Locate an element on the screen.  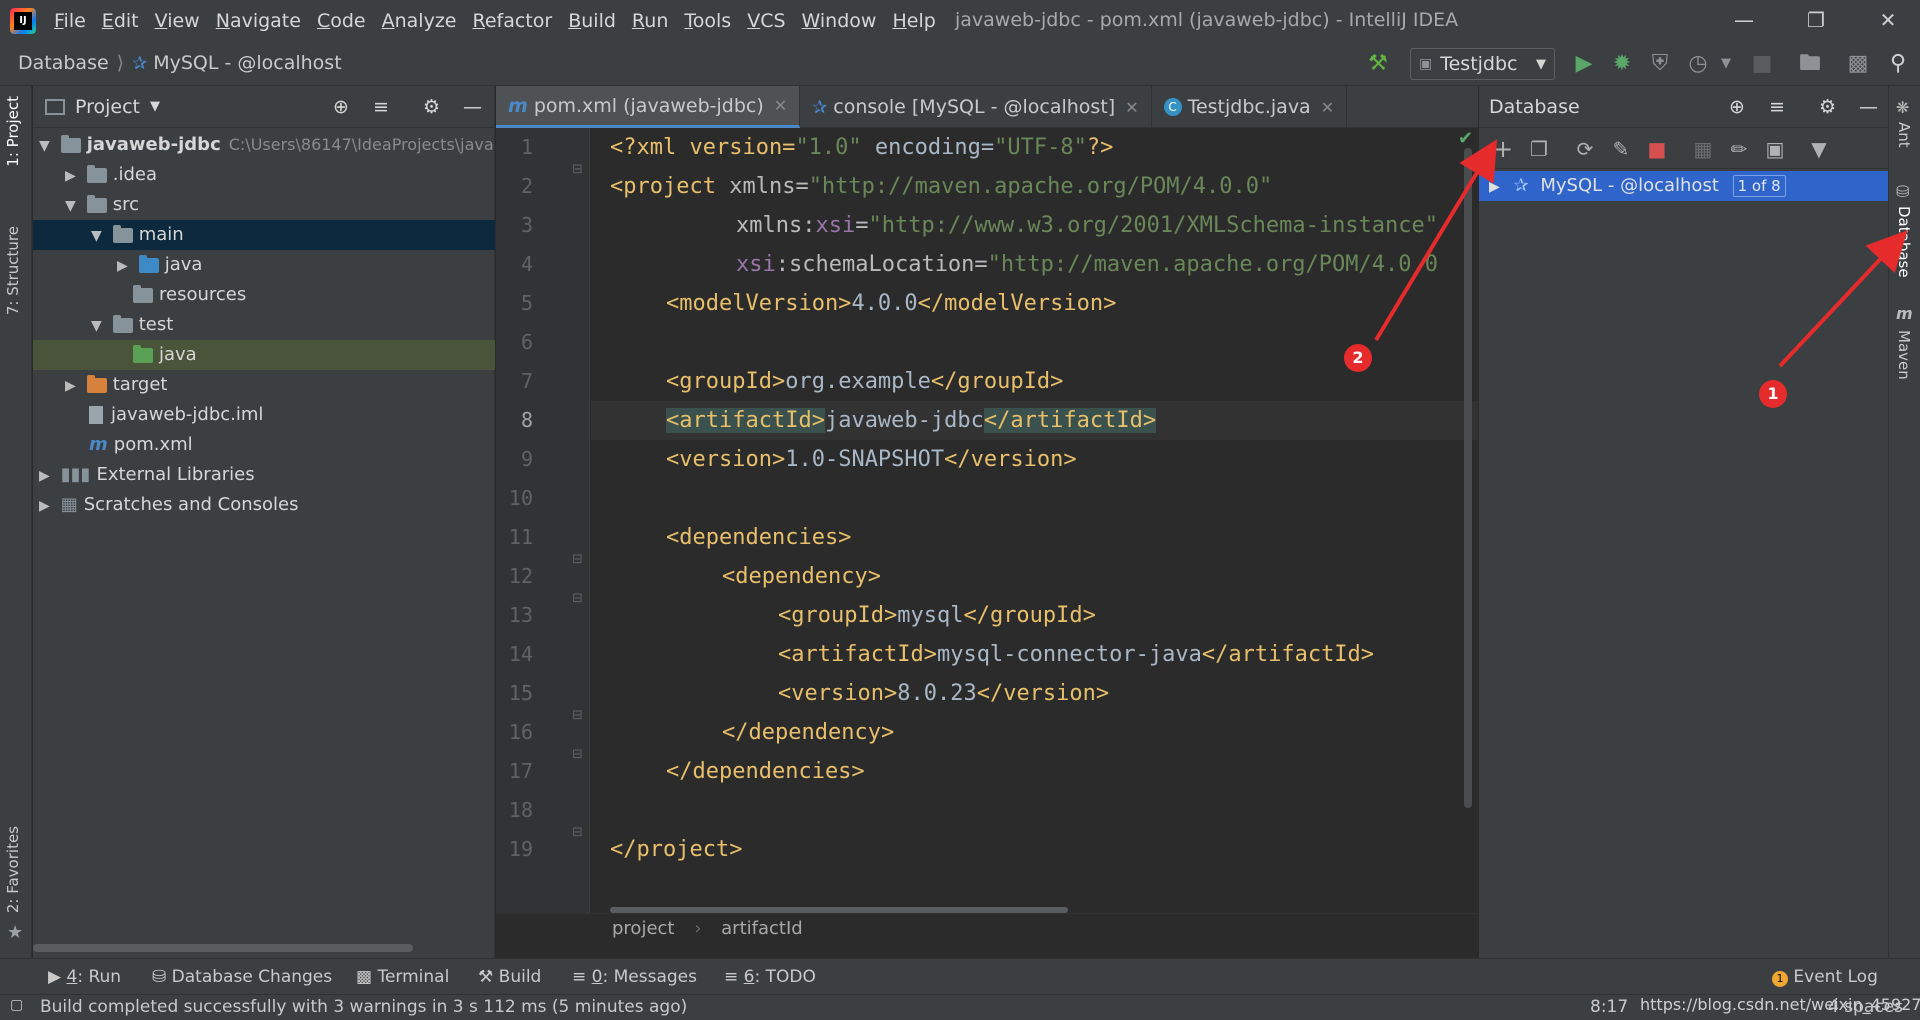
indent-setting: 4 spaces is located at coordinates (1865, 1007).